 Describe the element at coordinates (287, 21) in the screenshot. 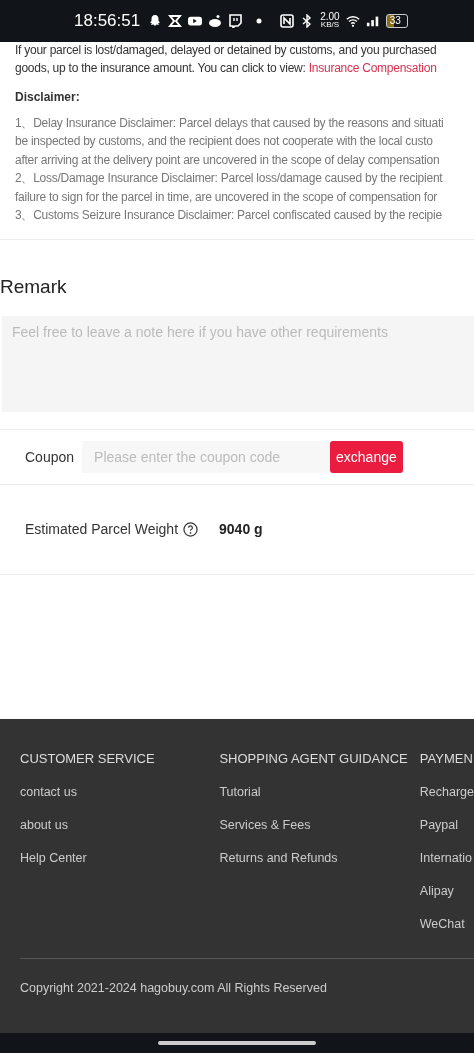

I see `nfc-icon` at that location.